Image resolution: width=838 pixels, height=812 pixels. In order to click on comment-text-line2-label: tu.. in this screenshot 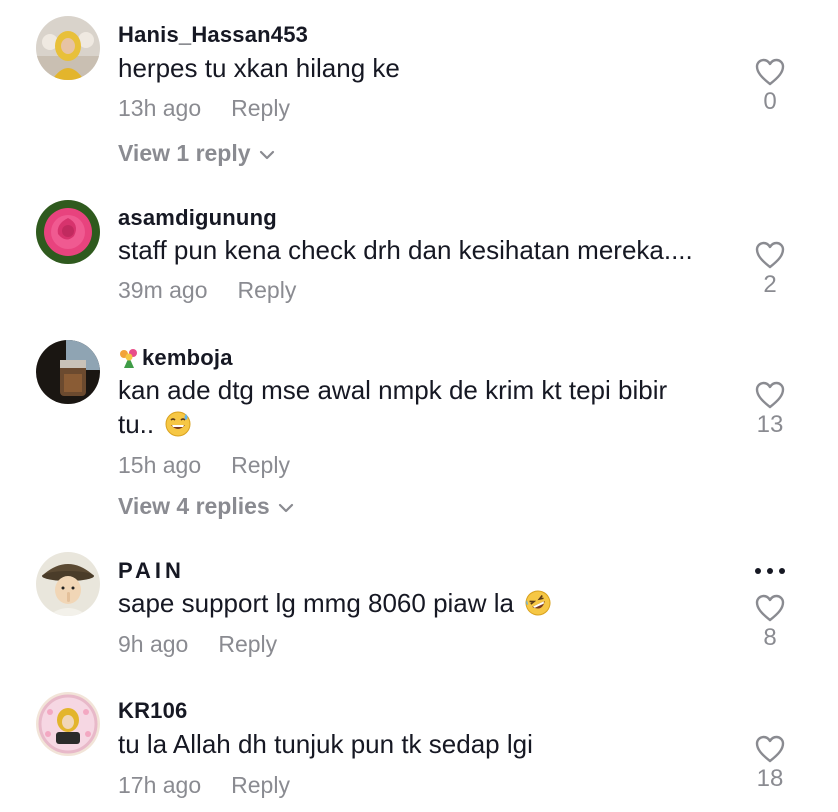, I will do `click(136, 424)`.